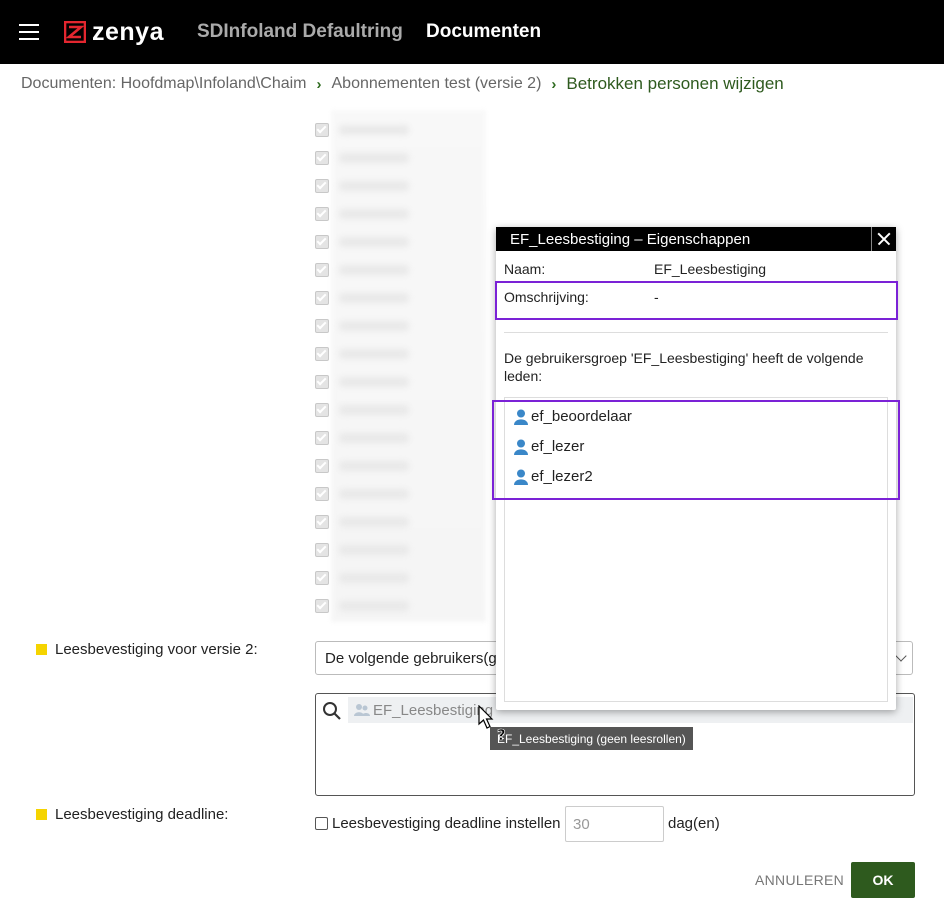 The width and height of the screenshot is (944, 916). I want to click on name-value: EF_Leesbestiging, so click(710, 269).